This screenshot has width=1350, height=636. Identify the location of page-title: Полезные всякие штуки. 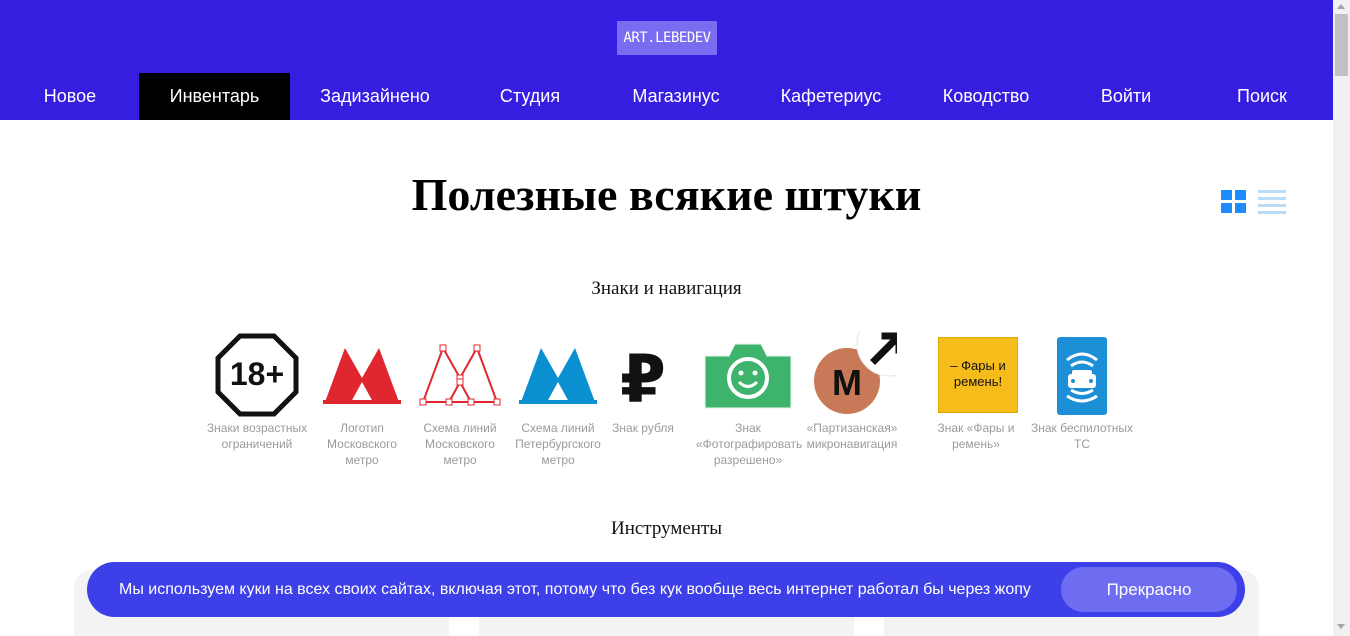
(666, 194).